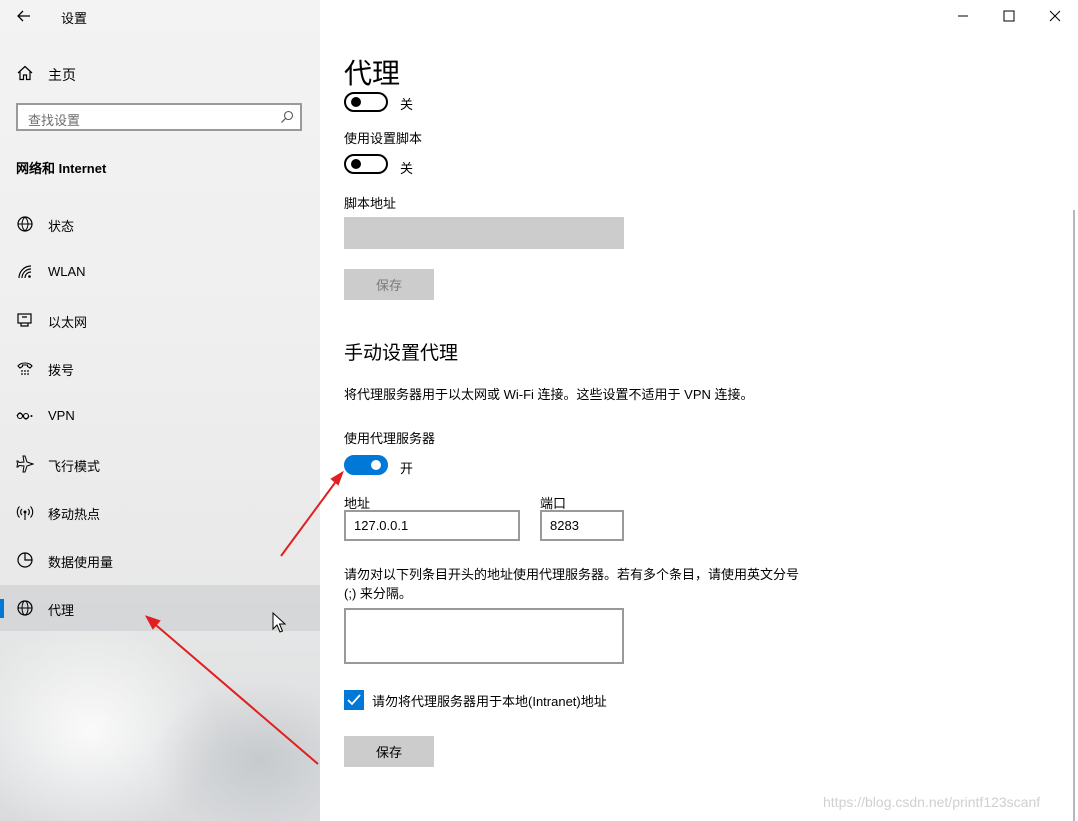 The image size is (1078, 821). I want to click on scrollbar, so click(1074, 515).